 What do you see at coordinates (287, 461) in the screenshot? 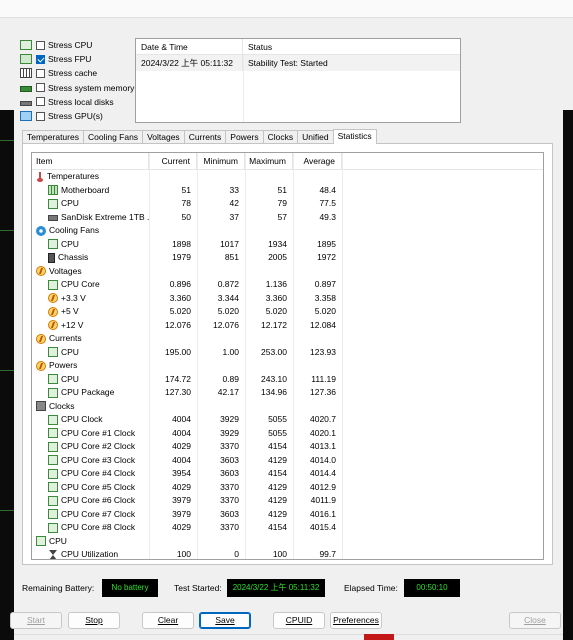
I see `table-row: CPU Core #3 Clock 4004 3603 4129 4014.0` at bounding box center [287, 461].